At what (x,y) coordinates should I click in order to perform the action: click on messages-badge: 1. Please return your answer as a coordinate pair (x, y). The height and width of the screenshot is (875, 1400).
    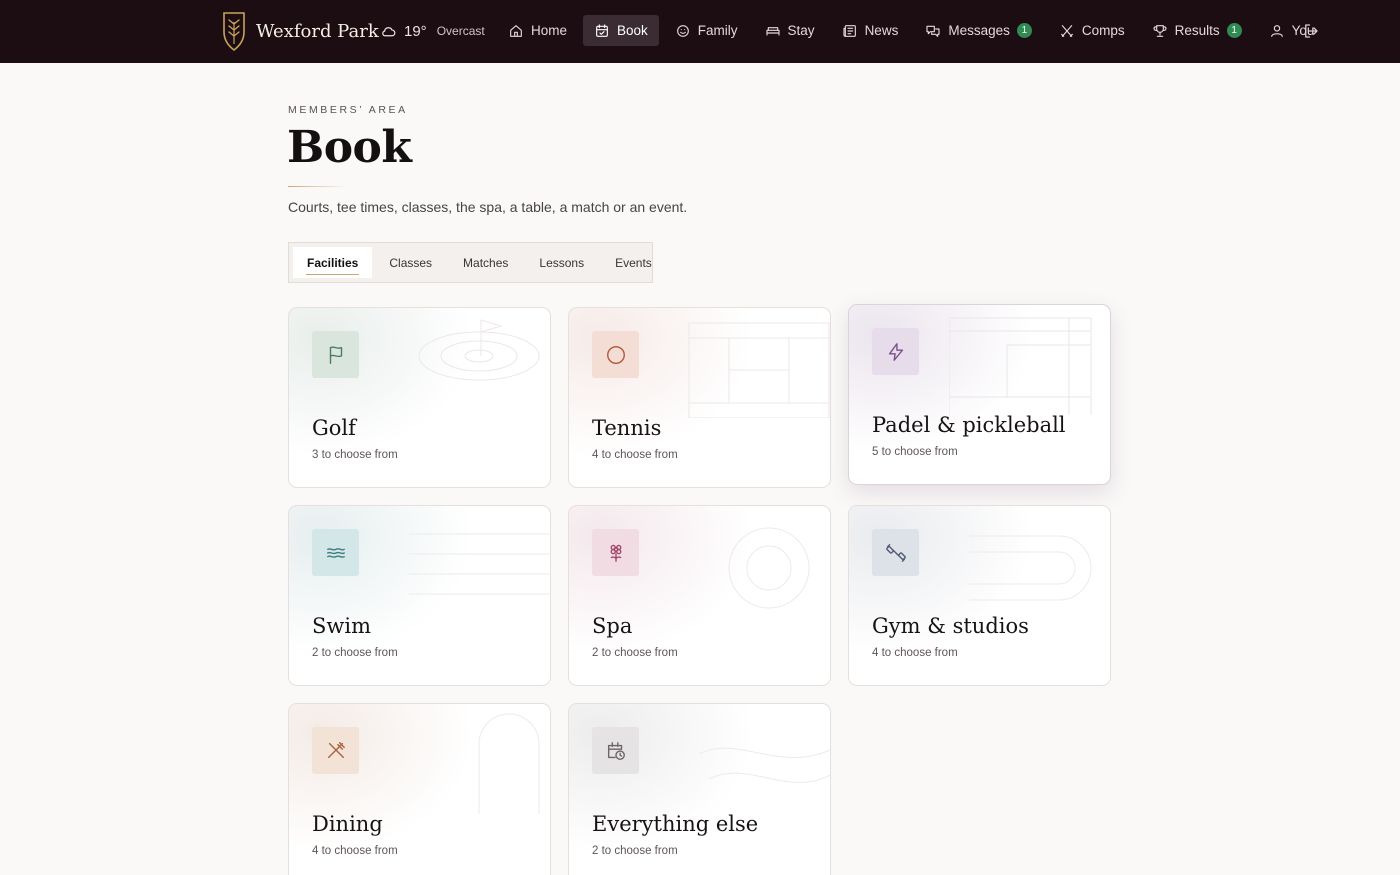
    Looking at the image, I should click on (1024, 30).